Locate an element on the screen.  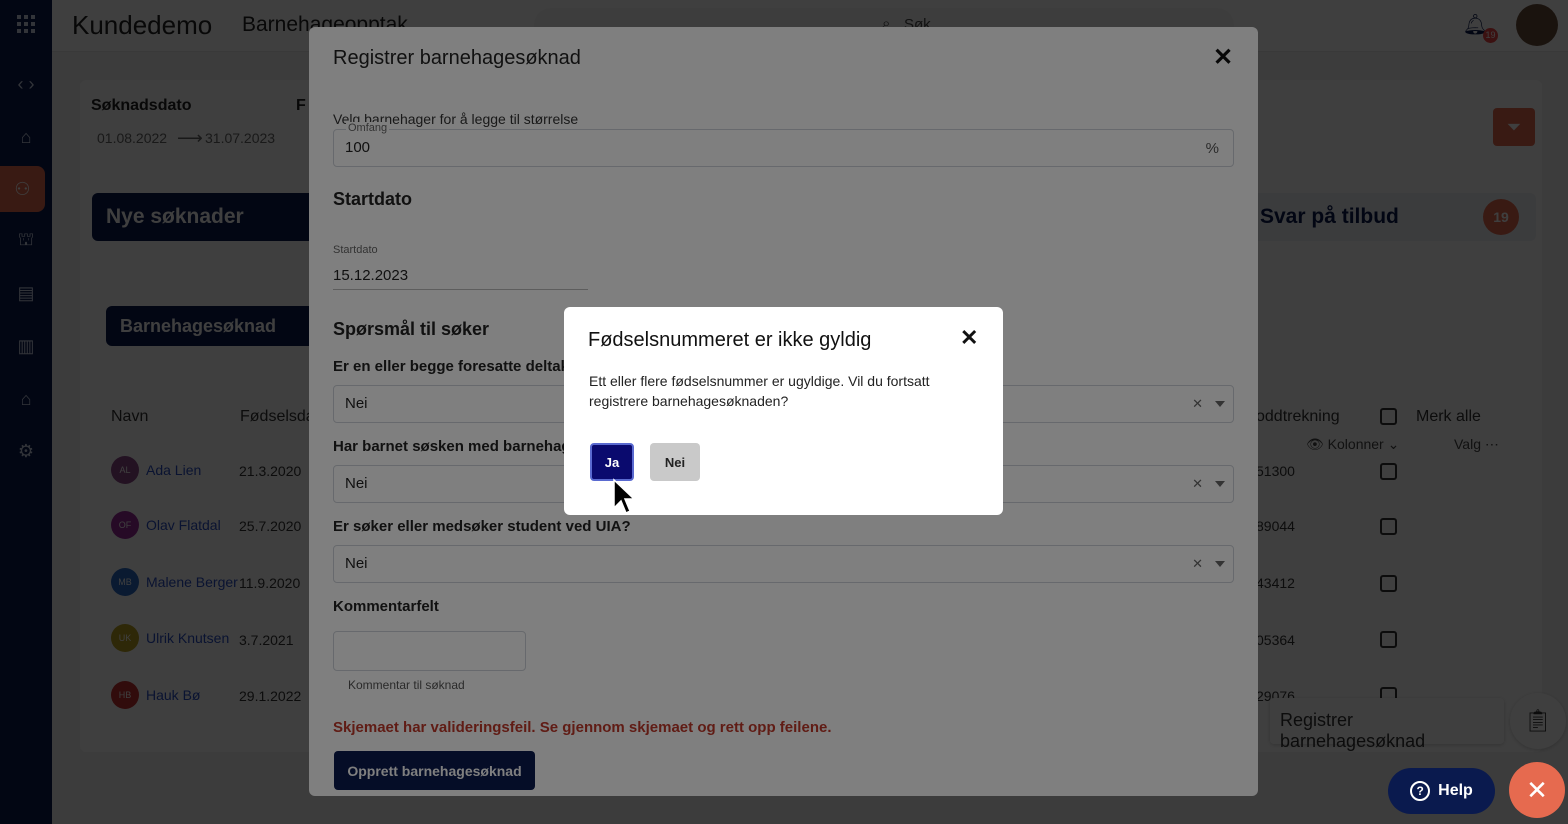
no-label: Nei is located at coordinates (675, 462).